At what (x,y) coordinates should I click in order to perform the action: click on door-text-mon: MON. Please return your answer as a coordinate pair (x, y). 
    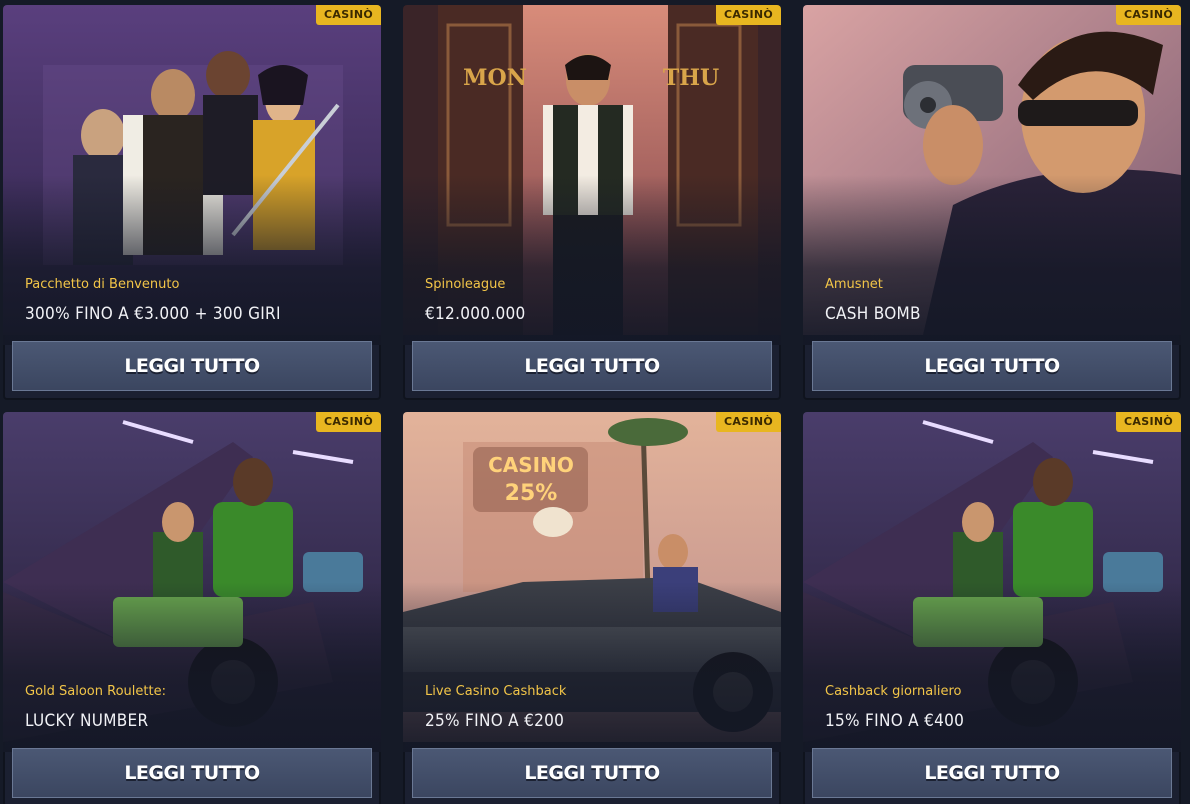
    Looking at the image, I should click on (495, 78).